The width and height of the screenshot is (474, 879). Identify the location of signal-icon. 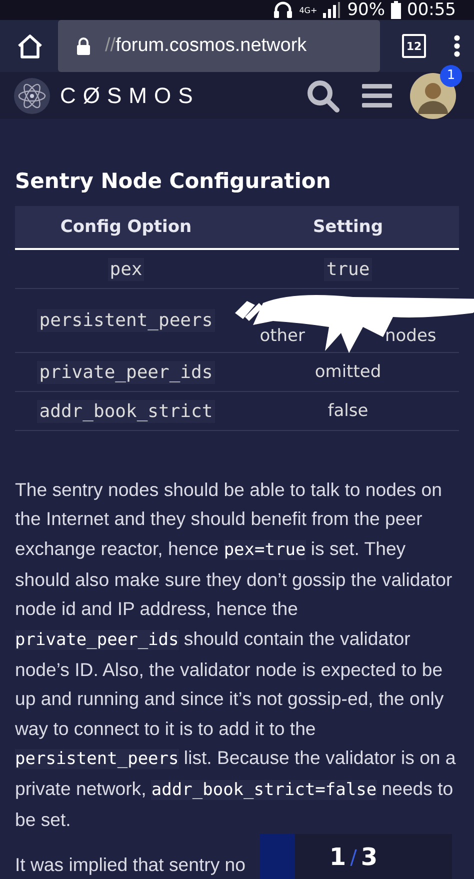
(332, 10).